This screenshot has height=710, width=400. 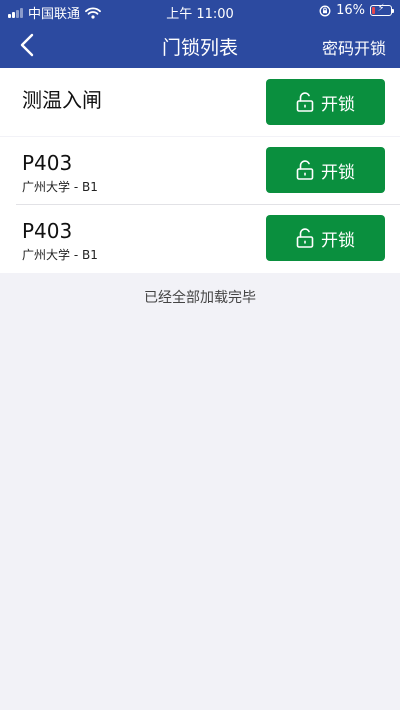 I want to click on nav-bar: 门锁列表 密码开锁, so click(x=200, y=45).